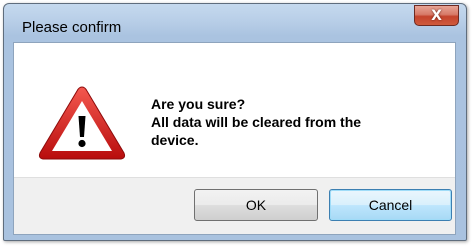  What do you see at coordinates (175, 140) in the screenshot?
I see `message-line: device.` at bounding box center [175, 140].